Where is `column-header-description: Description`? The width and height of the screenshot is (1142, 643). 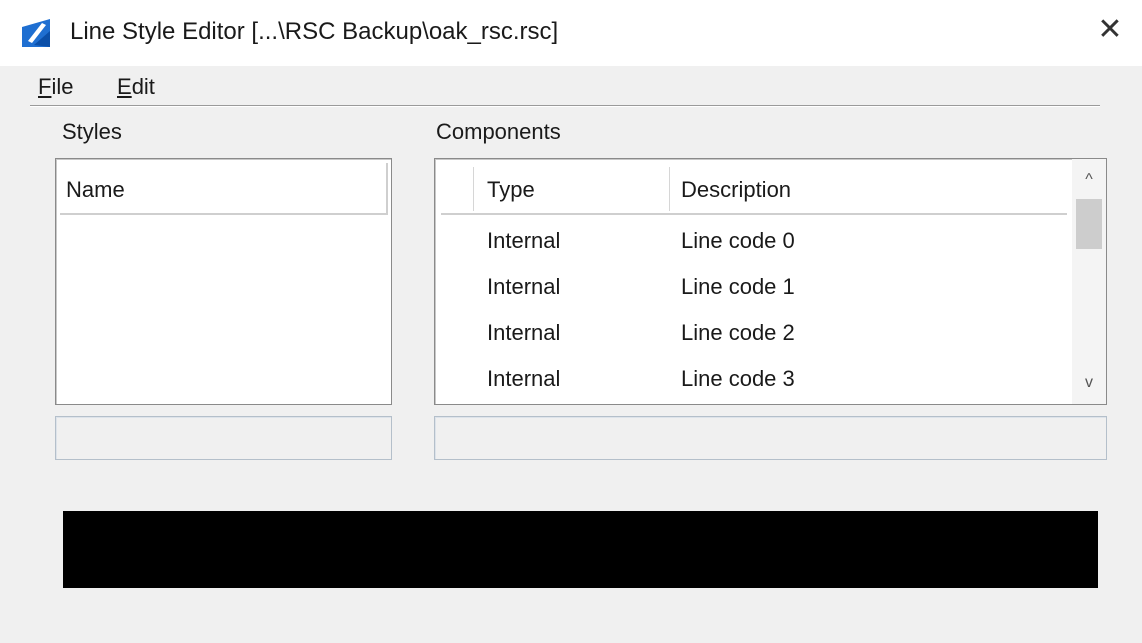
column-header-description: Description is located at coordinates (736, 190).